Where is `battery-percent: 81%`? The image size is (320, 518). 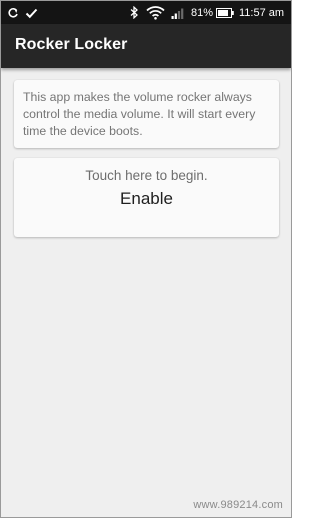
battery-percent: 81% is located at coordinates (202, 12).